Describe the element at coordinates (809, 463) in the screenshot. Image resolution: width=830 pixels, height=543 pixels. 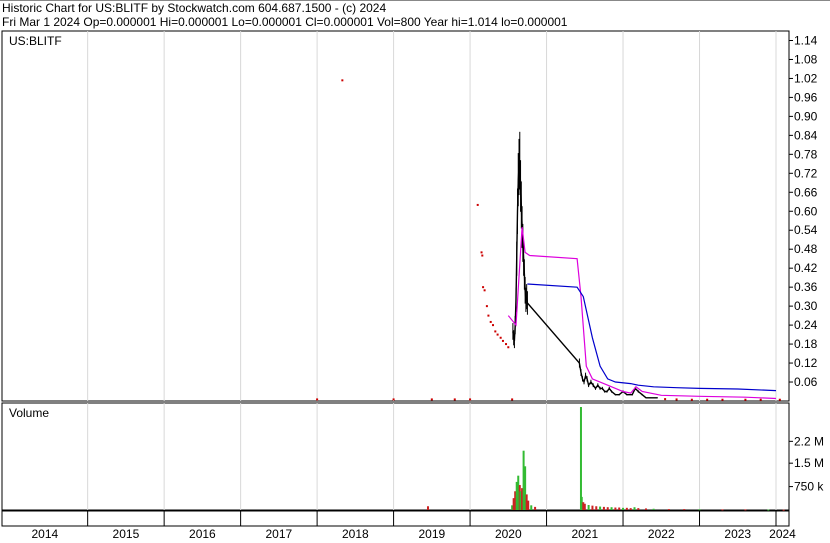
I see `volume-tick-label: 1.5 M` at that location.